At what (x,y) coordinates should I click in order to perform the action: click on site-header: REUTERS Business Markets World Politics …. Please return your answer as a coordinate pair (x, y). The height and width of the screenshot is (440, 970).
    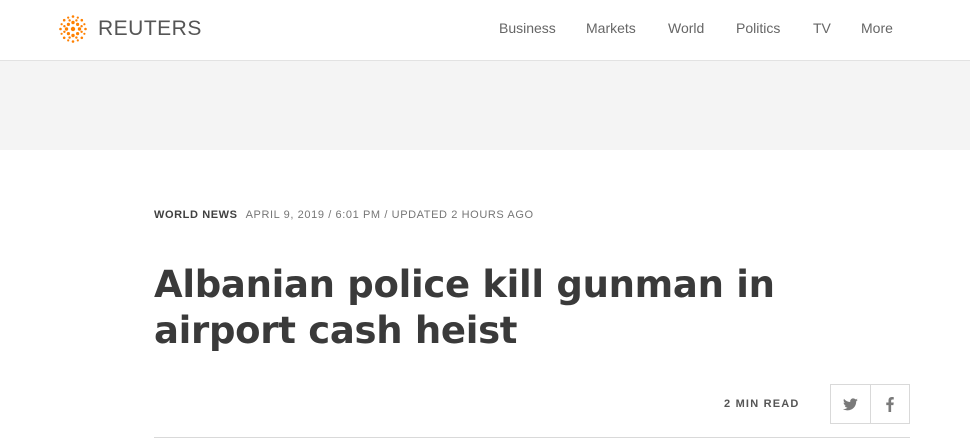
    Looking at the image, I should click on (485, 30).